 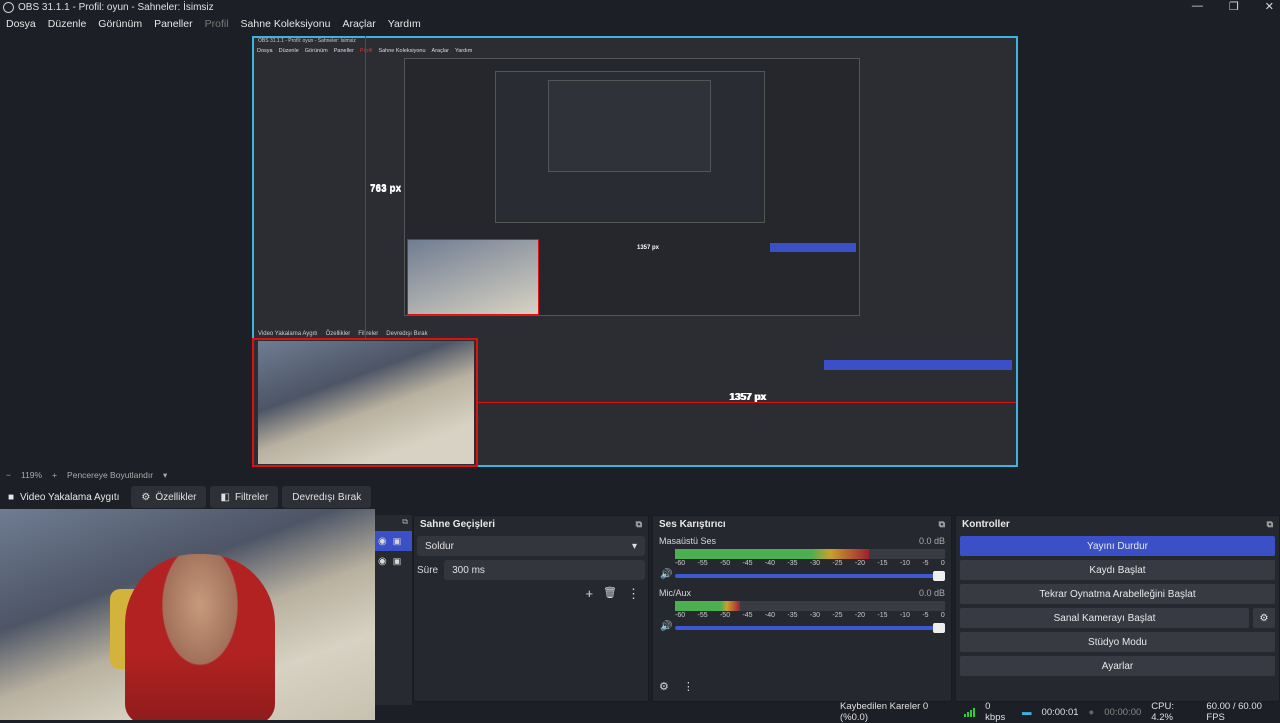 I want to click on filter-icon: ◧, so click(x=225, y=497).